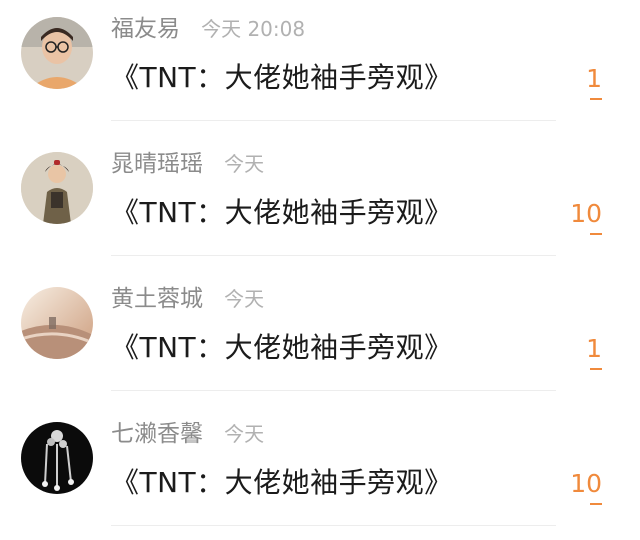 This screenshot has width=640, height=540. I want to click on avatar-girl-outfit-icon, so click(57, 188).